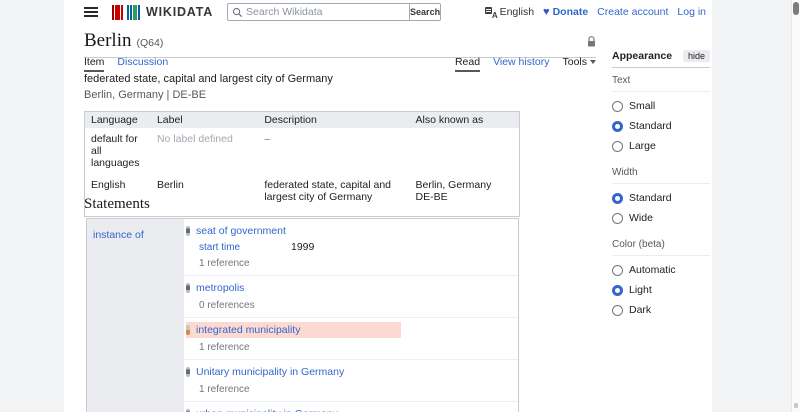  I want to click on vertical-scrollbar, so click(795, 206).